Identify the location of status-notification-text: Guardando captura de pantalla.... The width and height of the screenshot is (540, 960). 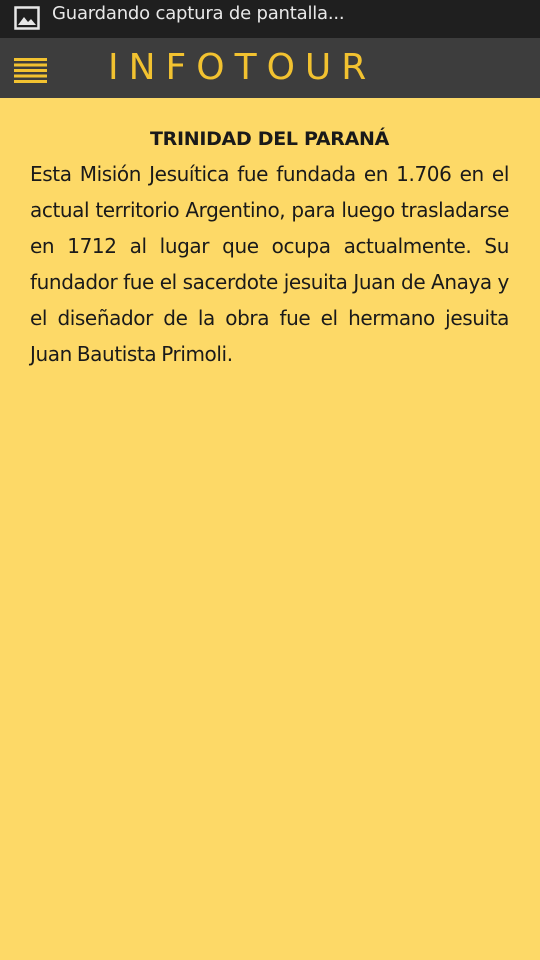
(198, 13).